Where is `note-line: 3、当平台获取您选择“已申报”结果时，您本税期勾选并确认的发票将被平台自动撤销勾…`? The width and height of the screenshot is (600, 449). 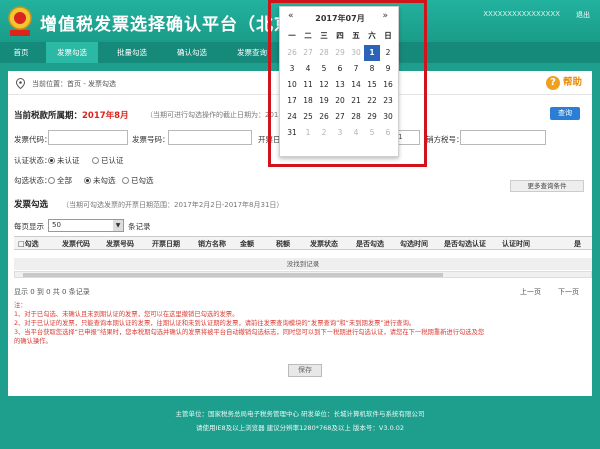
note-line: 3、当平台获取您选择“已申报”结果时，您本税期勾选并确认的发票将被平台自动撤销勾… is located at coordinates (249, 332).